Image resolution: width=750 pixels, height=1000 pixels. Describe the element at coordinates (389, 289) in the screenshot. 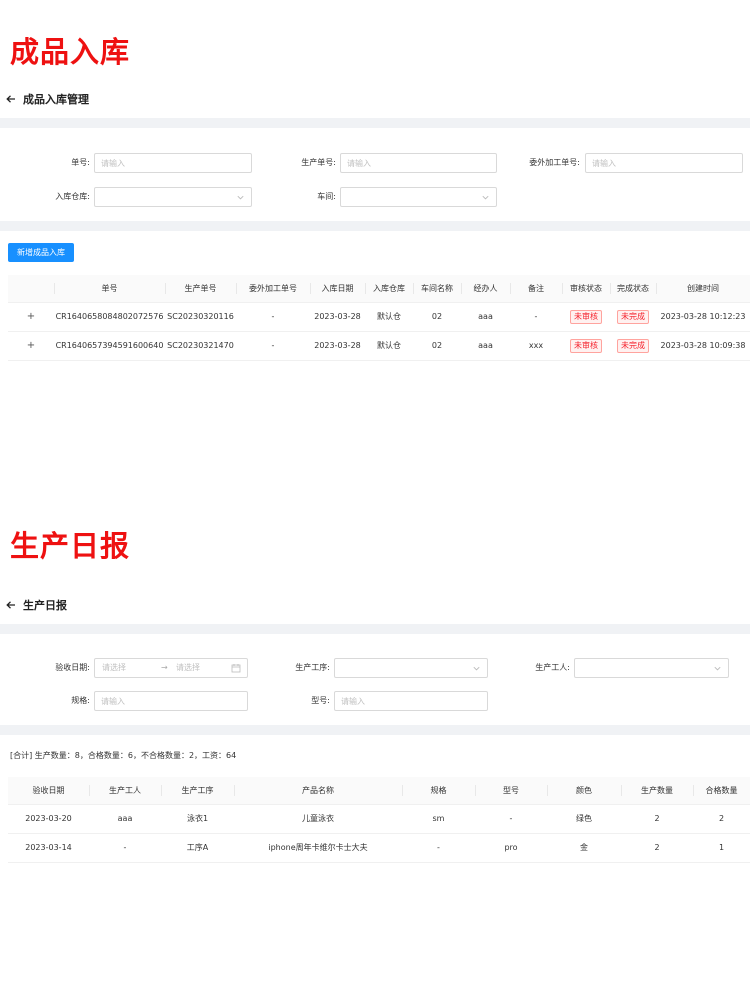

I see `column-header: 入库仓库` at that location.